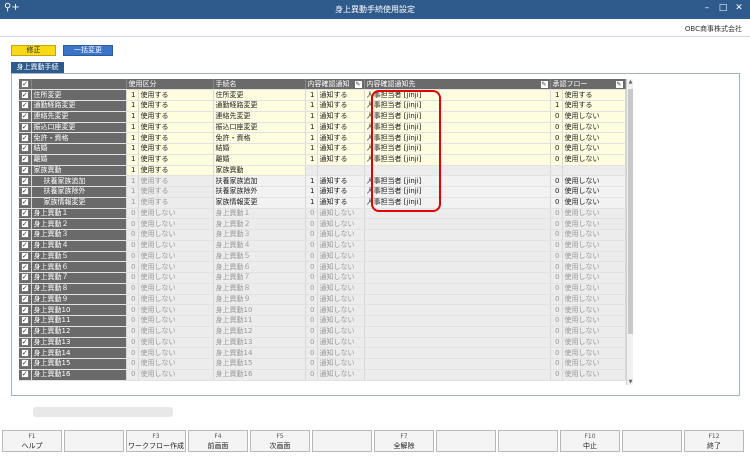 Image resolution: width=750 pixels, height=466 pixels. Describe the element at coordinates (322, 343) in the screenshot. I see `table-row: ✓ 身上異動13 0 使用しない 身上異動13 0 通知しない 0 使用しない` at that location.